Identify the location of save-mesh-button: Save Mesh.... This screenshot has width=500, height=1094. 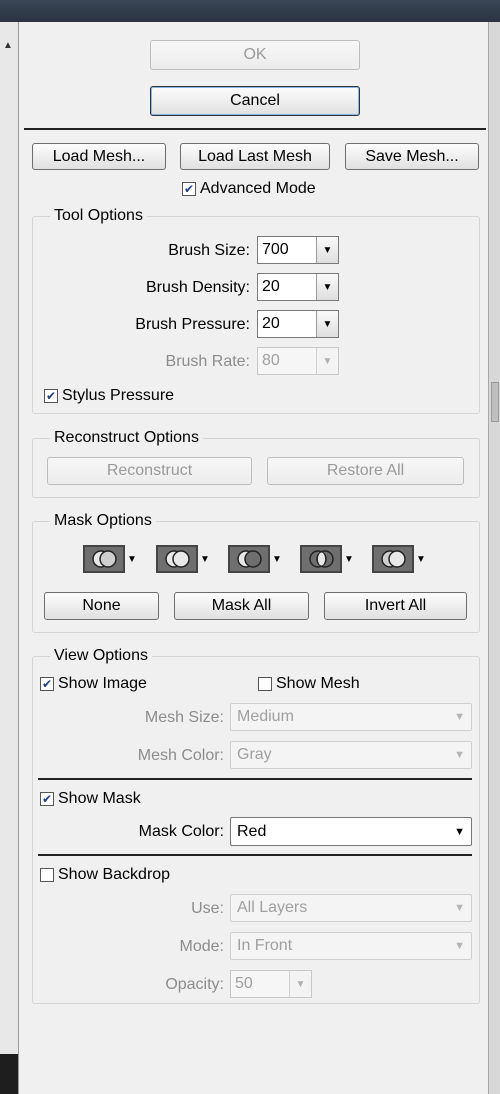
(412, 156).